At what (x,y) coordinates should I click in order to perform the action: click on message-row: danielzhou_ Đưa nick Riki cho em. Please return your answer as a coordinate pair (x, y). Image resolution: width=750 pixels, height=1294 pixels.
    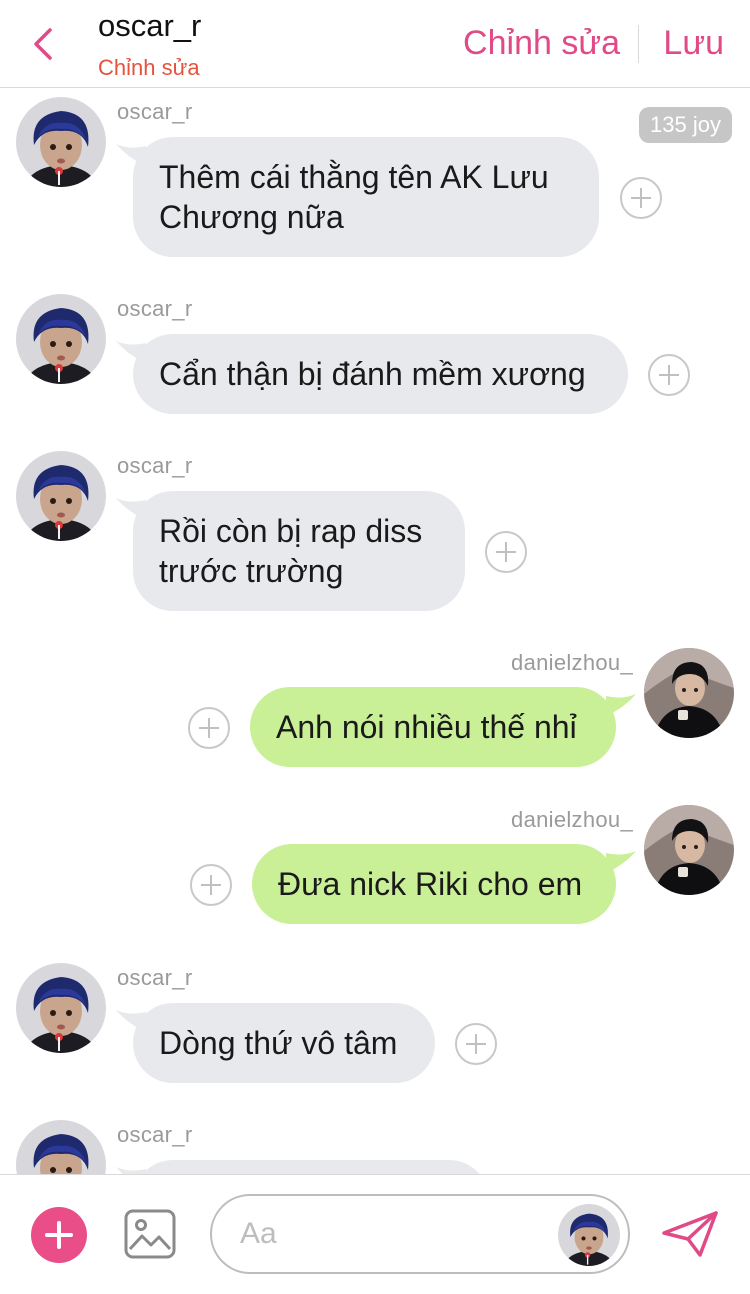
    Looking at the image, I should click on (375, 880).